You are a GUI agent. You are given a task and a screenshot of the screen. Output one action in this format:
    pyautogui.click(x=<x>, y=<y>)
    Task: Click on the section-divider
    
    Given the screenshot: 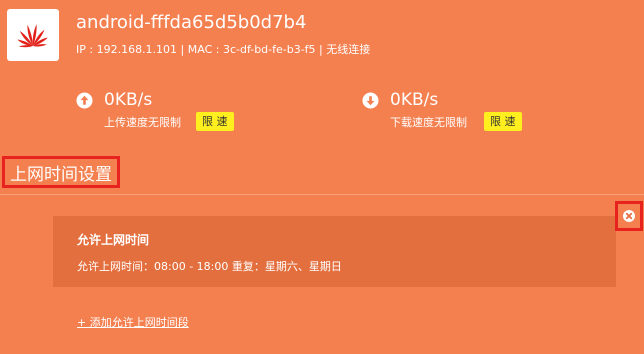 What is the action you would take?
    pyautogui.click(x=322, y=194)
    